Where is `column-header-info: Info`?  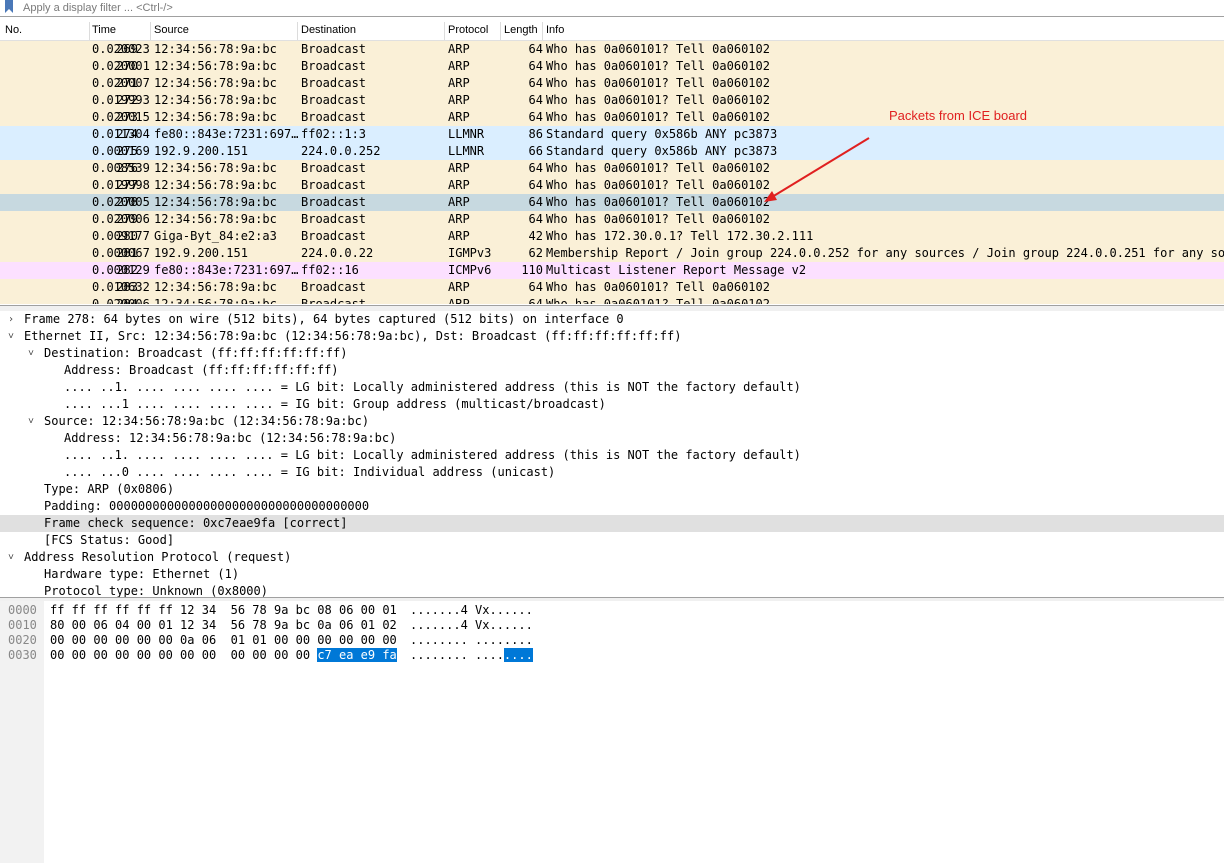 column-header-info: Info is located at coordinates (555, 30).